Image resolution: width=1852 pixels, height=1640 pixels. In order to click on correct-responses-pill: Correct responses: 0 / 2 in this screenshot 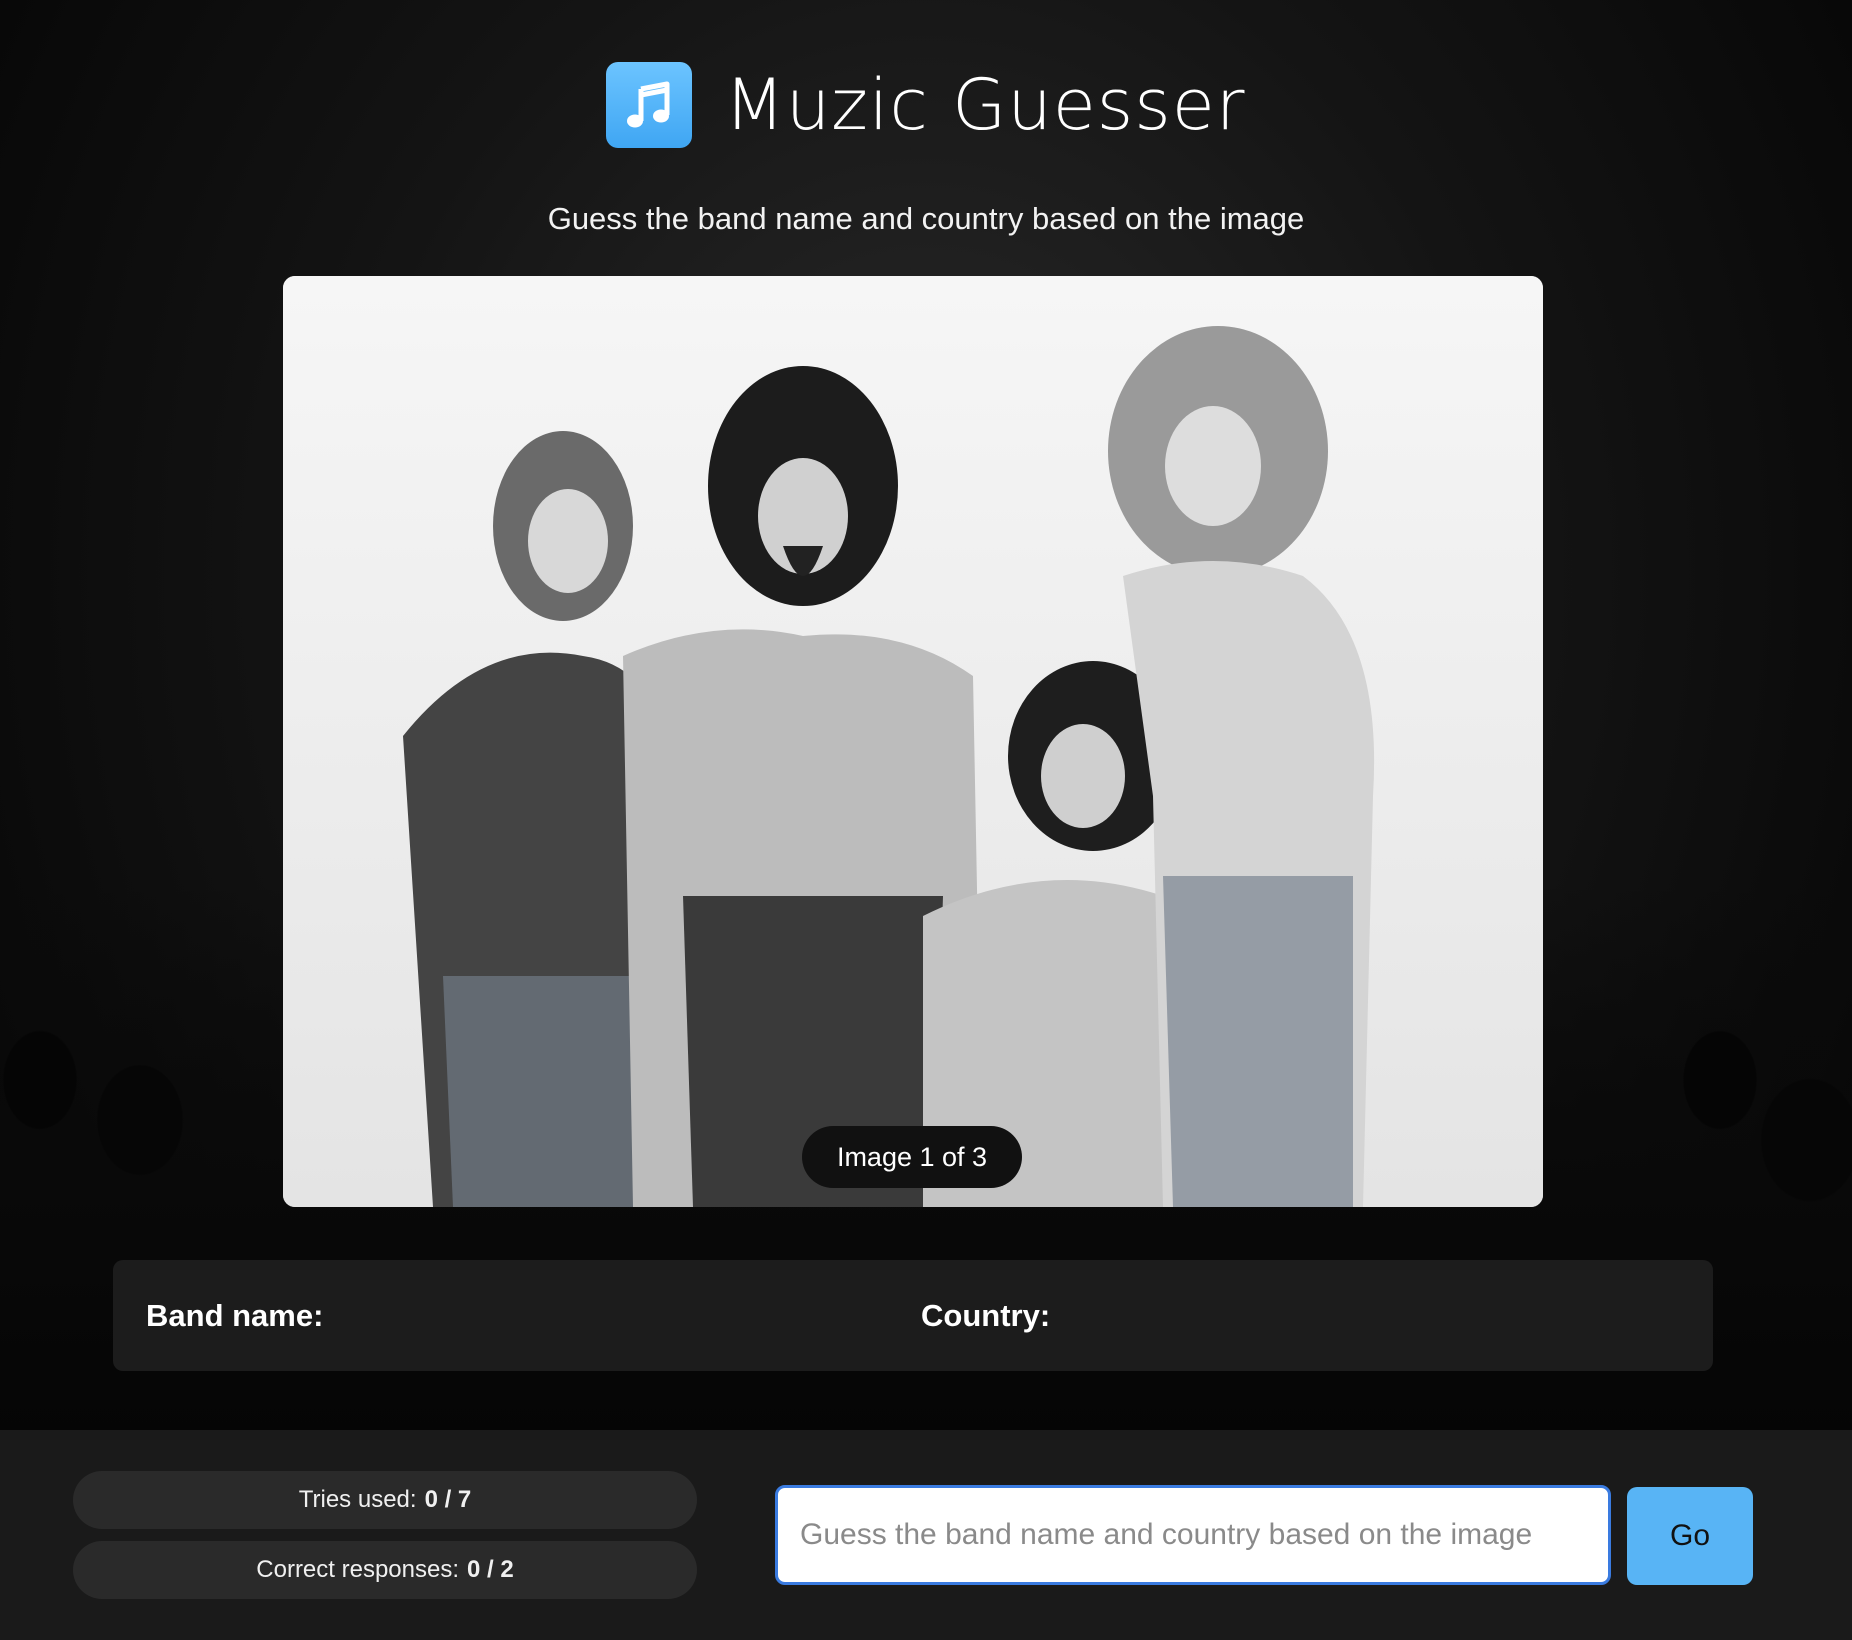, I will do `click(385, 1570)`.